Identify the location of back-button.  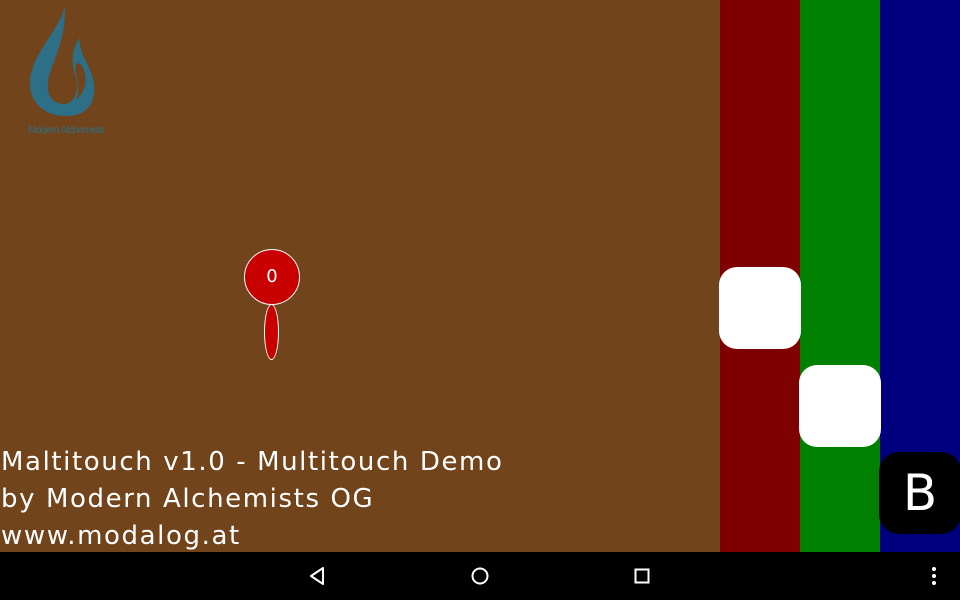
(318, 576).